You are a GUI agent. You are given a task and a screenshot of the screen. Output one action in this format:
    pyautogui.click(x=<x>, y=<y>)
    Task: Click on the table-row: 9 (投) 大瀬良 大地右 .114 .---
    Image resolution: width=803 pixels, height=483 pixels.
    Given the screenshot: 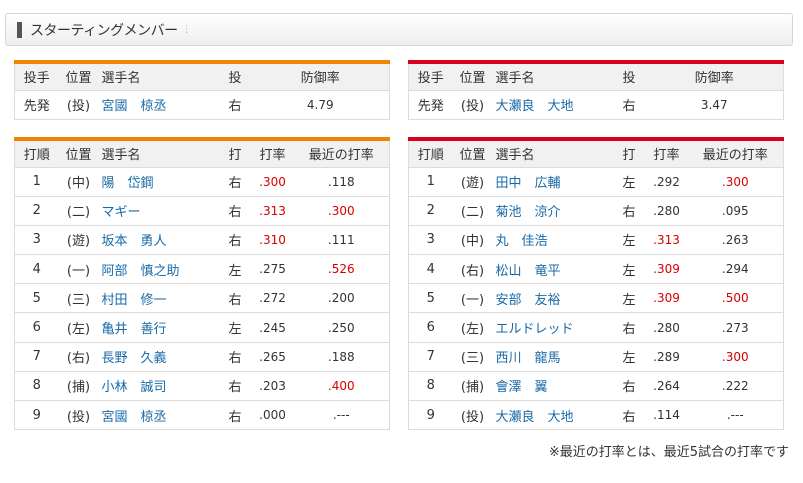 What is the action you would take?
    pyautogui.click(x=596, y=415)
    